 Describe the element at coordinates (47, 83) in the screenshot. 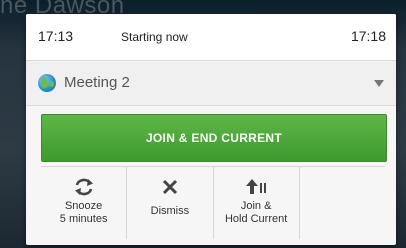

I see `globe-icon` at that location.